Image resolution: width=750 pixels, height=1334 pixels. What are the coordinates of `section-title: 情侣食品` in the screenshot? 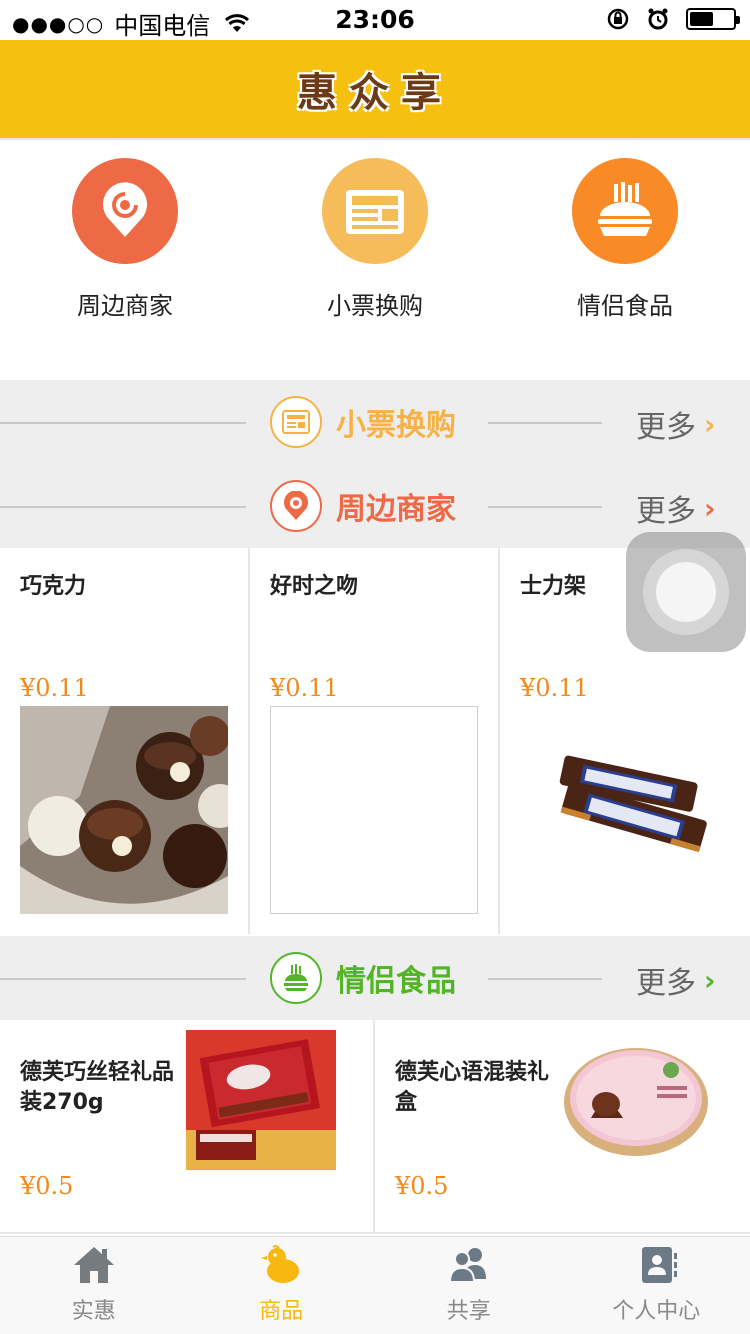 It's located at (396, 981).